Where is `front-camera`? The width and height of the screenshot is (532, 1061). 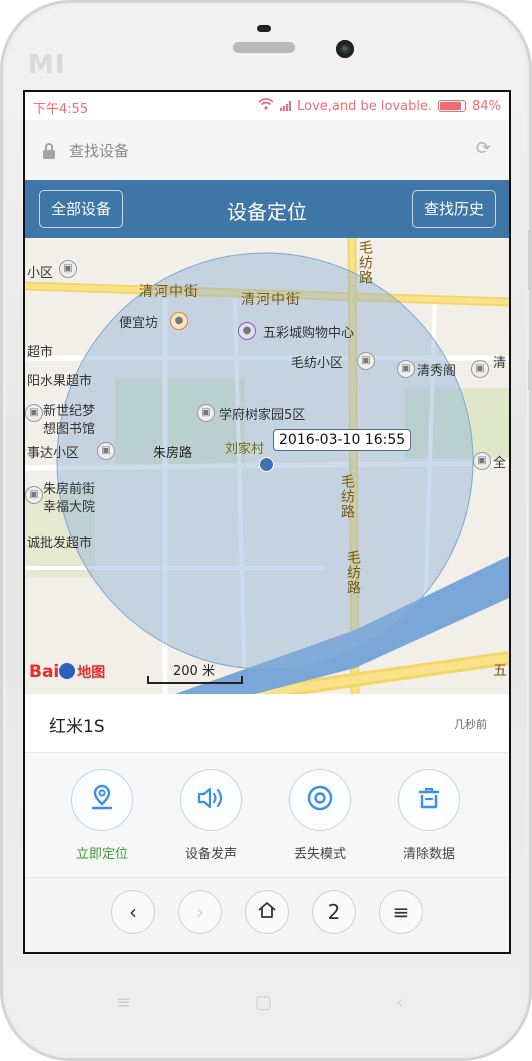 front-camera is located at coordinates (345, 49).